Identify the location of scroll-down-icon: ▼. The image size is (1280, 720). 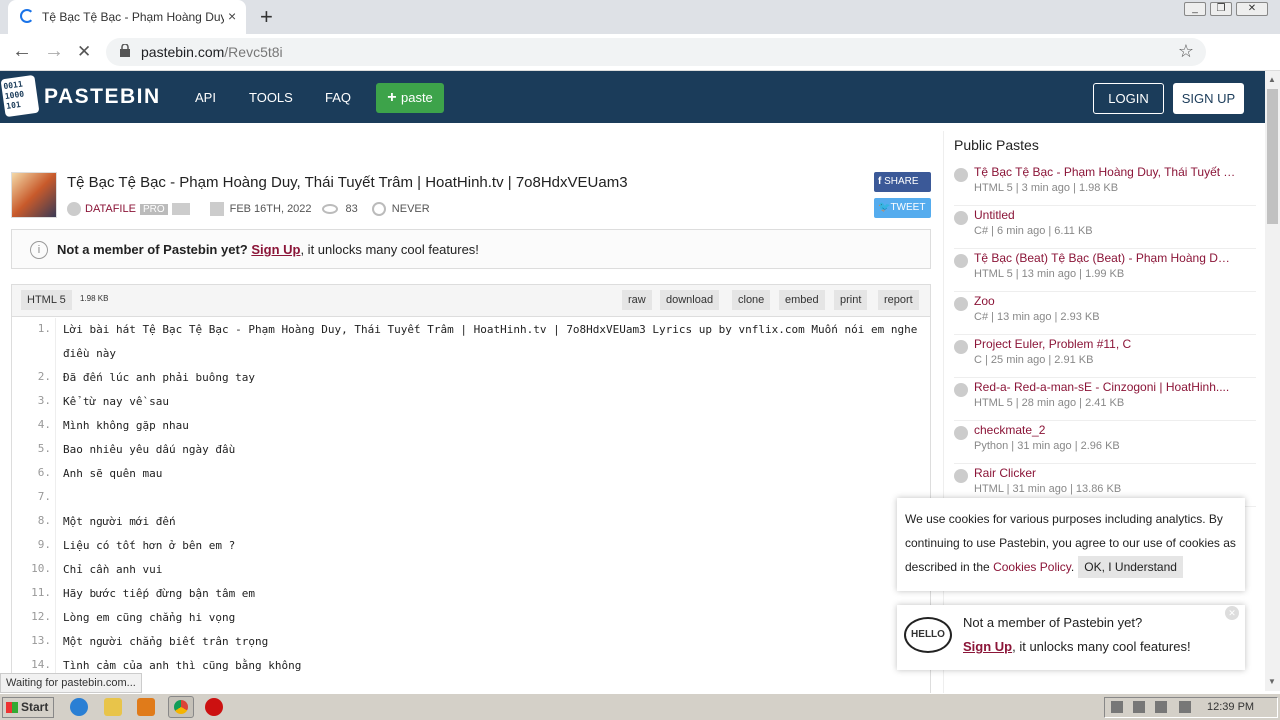
(1272, 681).